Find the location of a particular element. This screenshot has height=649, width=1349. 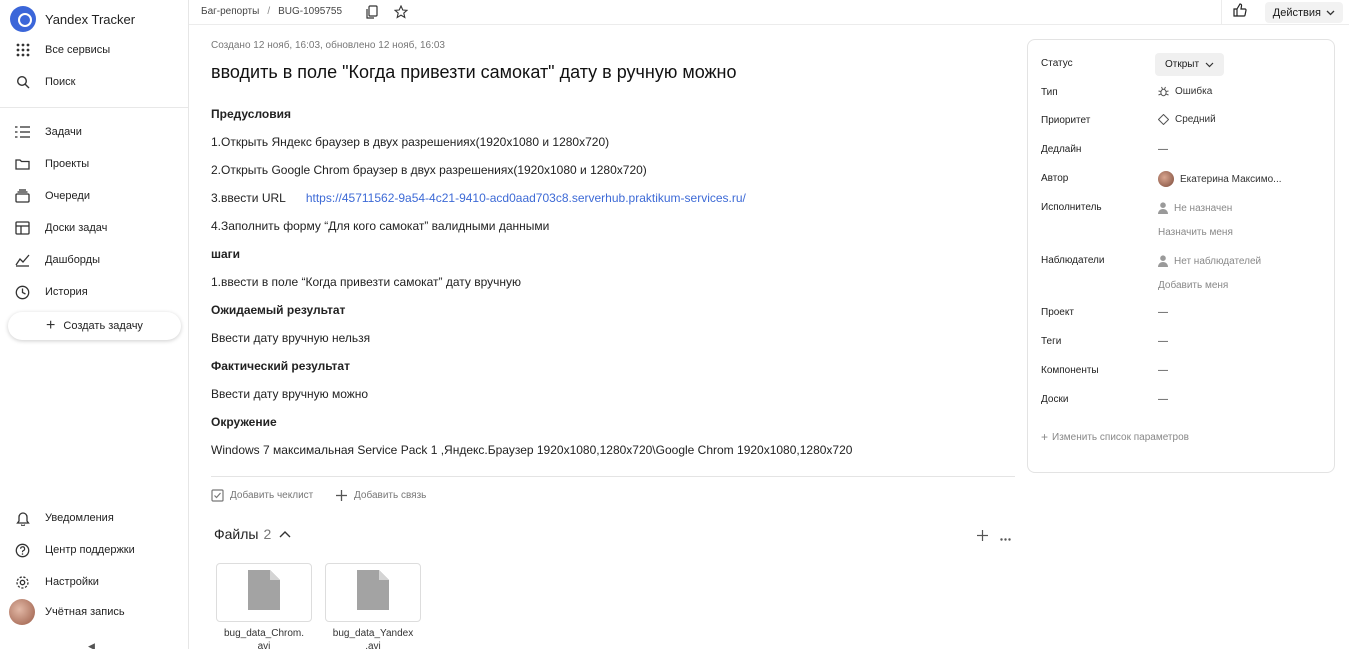

actual-result: Ввести дату вручную можно is located at coordinates (290, 394).